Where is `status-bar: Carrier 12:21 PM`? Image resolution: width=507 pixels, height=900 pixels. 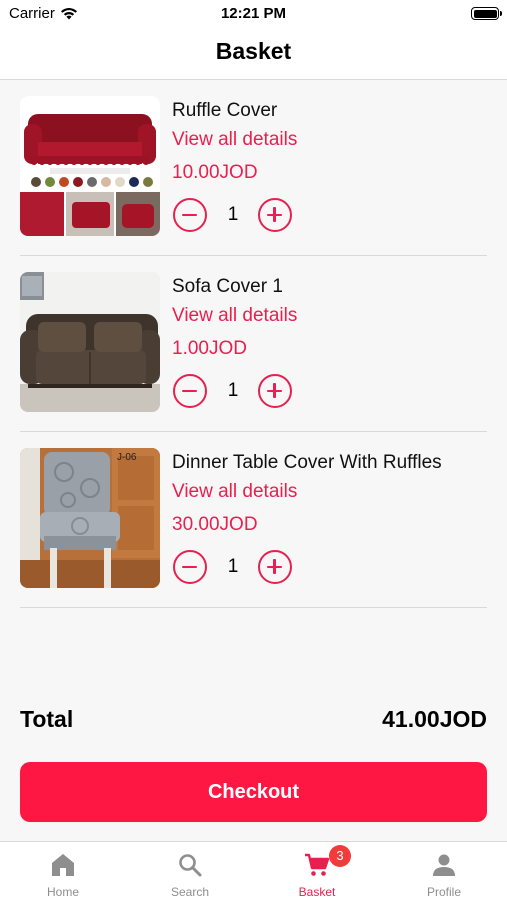 status-bar: Carrier 12:21 PM is located at coordinates (253, 15).